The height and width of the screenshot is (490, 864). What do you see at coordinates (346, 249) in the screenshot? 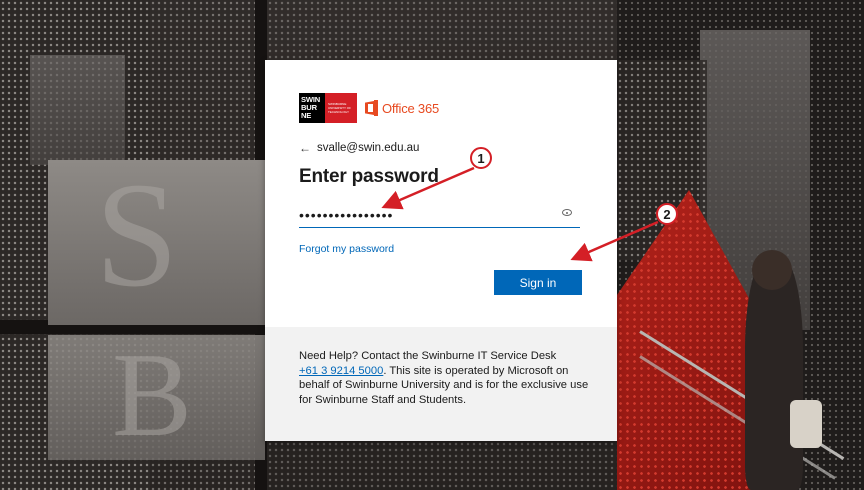
I see `forgot-password-link: Forgot my password` at bounding box center [346, 249].